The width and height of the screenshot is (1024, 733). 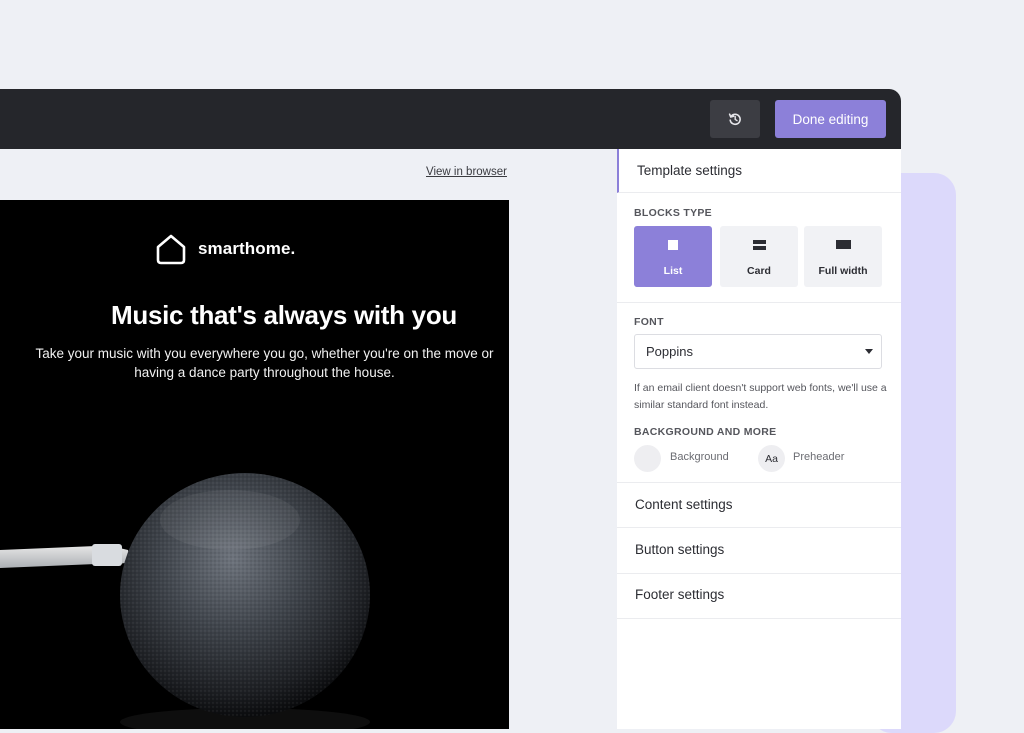 I want to click on house-icon, so click(x=171, y=249).